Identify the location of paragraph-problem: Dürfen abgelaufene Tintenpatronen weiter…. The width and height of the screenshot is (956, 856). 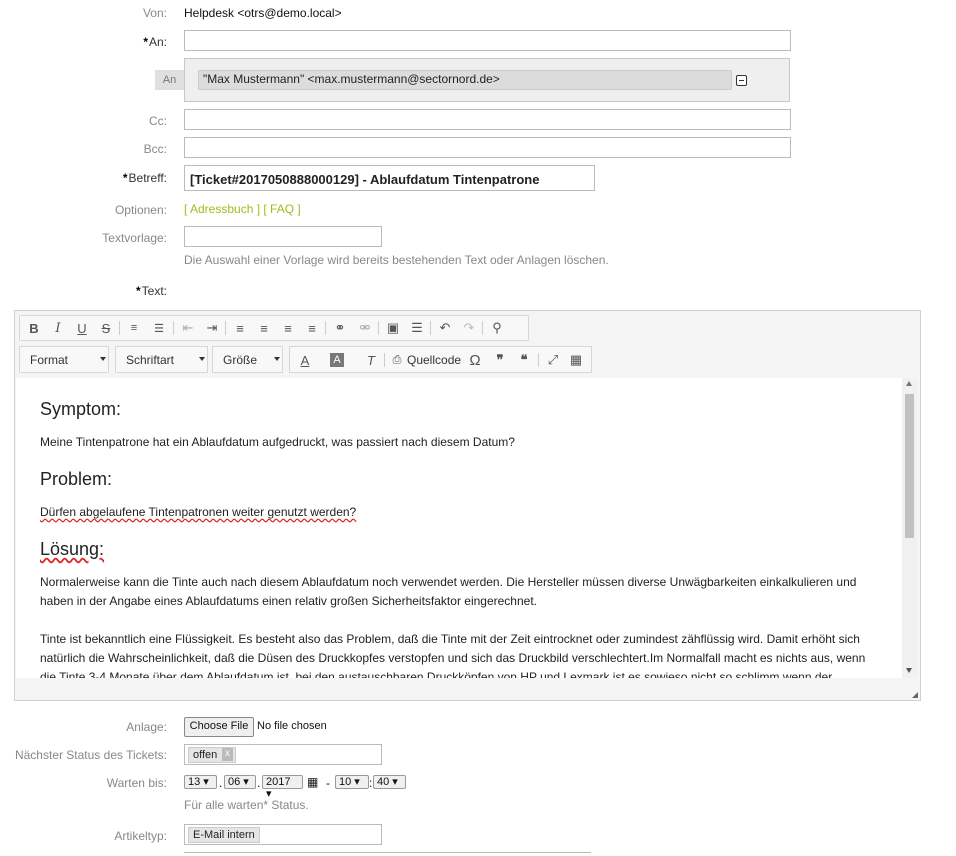
(198, 512).